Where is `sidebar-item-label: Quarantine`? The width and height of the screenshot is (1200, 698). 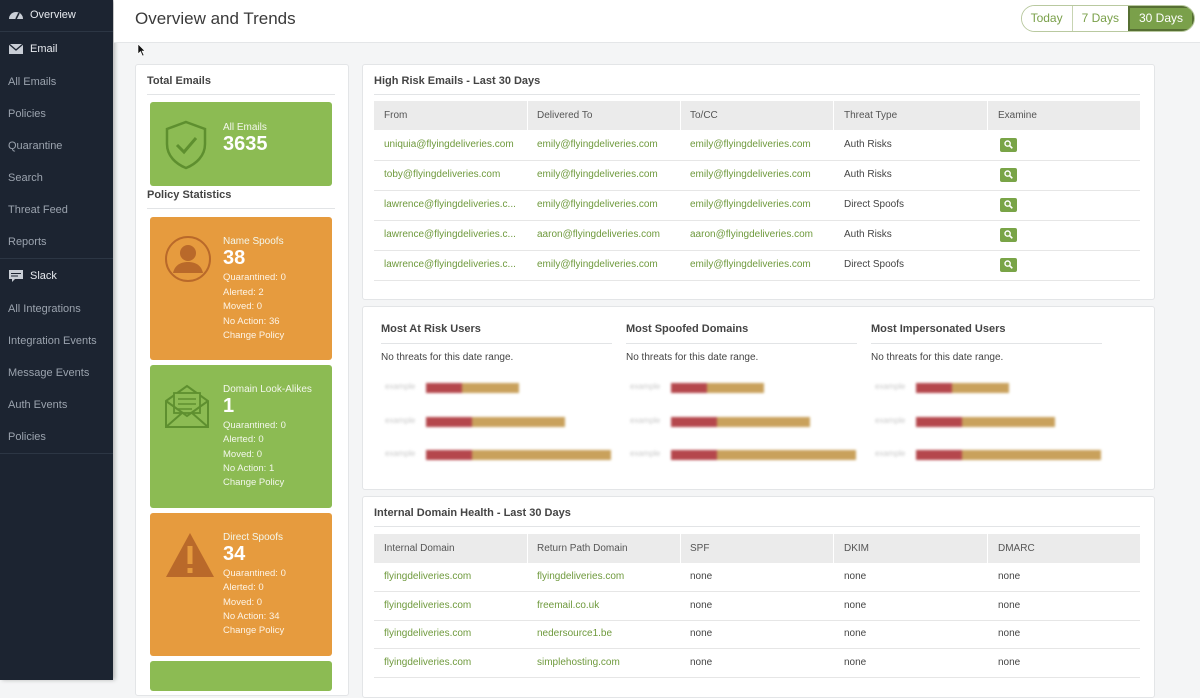 sidebar-item-label: Quarantine is located at coordinates (35, 146).